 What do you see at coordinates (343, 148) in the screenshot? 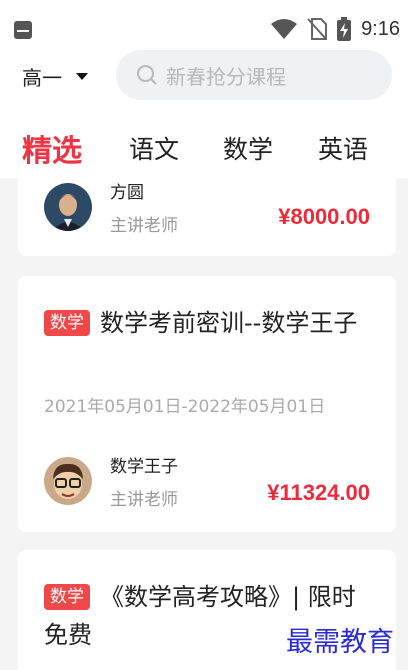
I see `tab-english: 英语` at bounding box center [343, 148].